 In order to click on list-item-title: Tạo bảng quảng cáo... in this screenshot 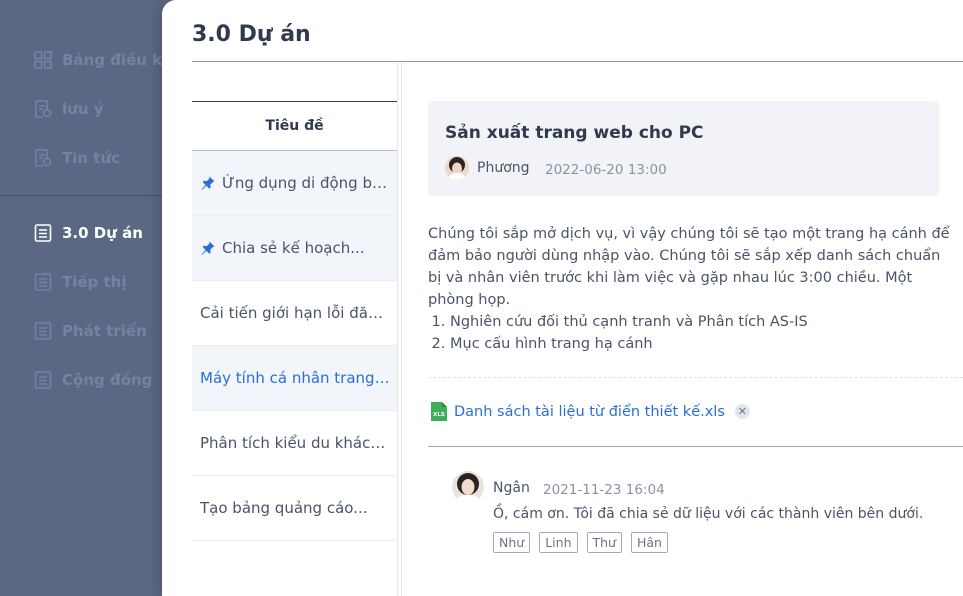, I will do `click(284, 508)`.